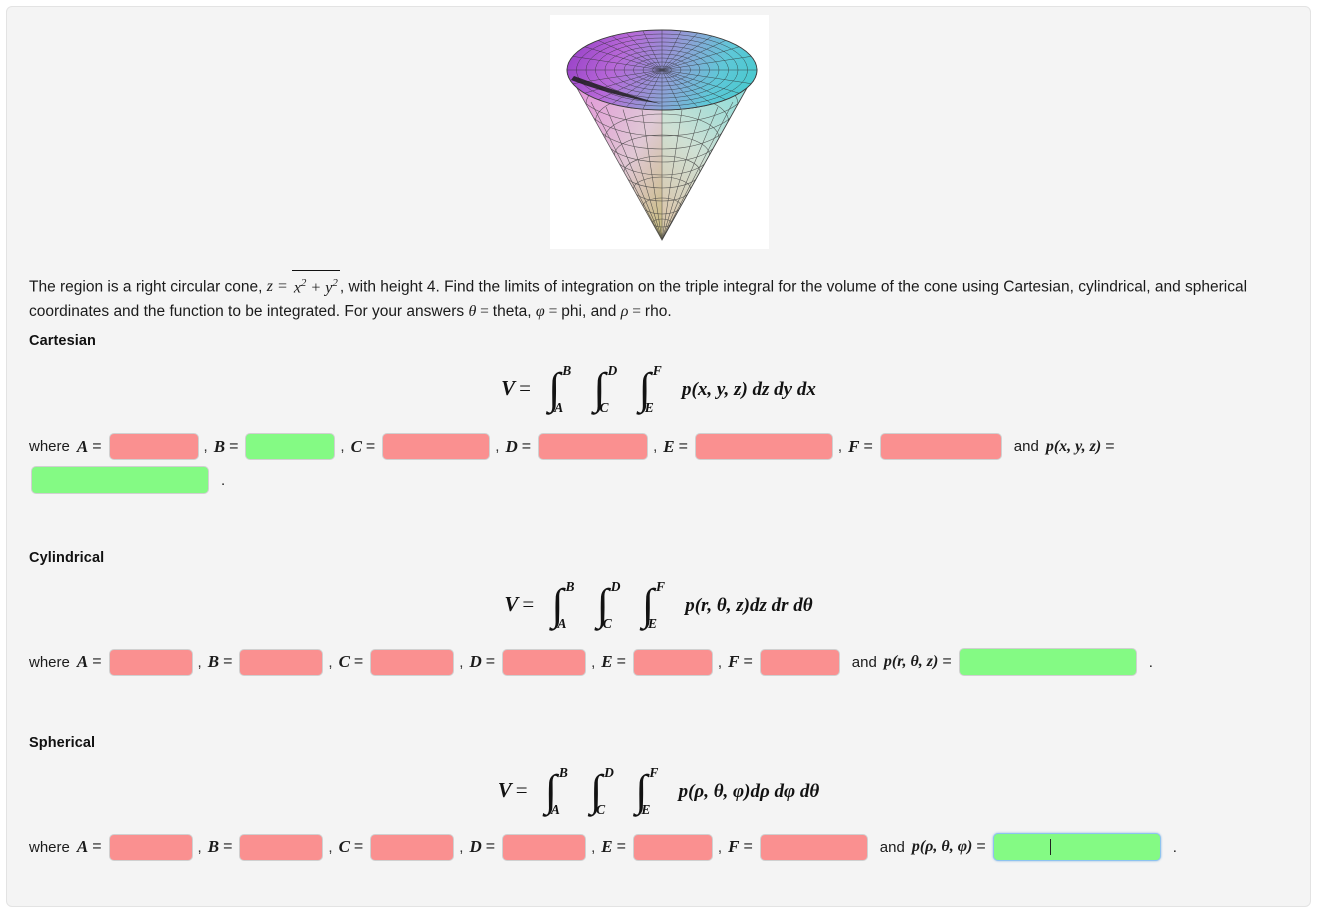 This screenshot has height=915, width=1317. I want to click on answer-row-cartesian-2: ., so click(127, 480).